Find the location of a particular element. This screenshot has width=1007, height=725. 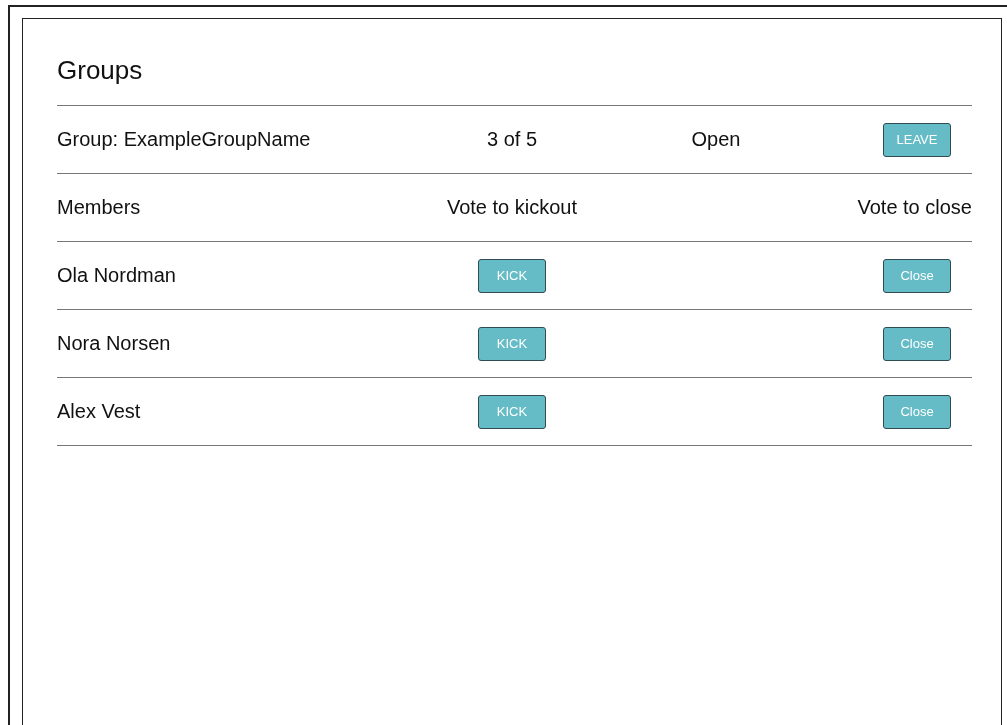

page-title: Groups is located at coordinates (514, 75).